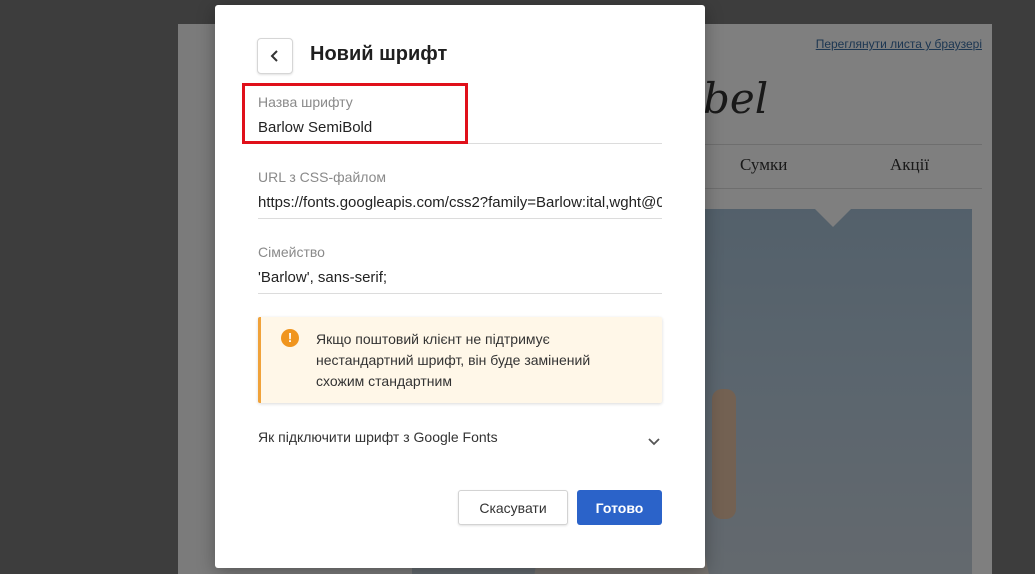  I want to click on css-url-label: URL з CSS-файлом, so click(322, 177).